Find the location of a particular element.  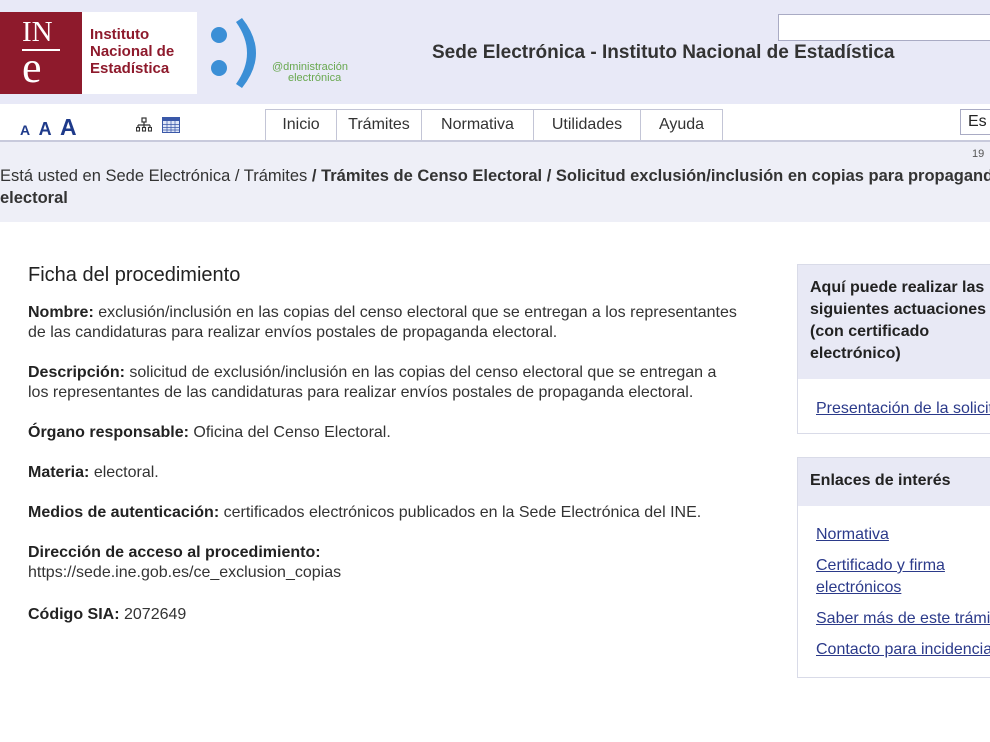

submit-request-link: Presentación de la solicitud is located at coordinates (903, 409).